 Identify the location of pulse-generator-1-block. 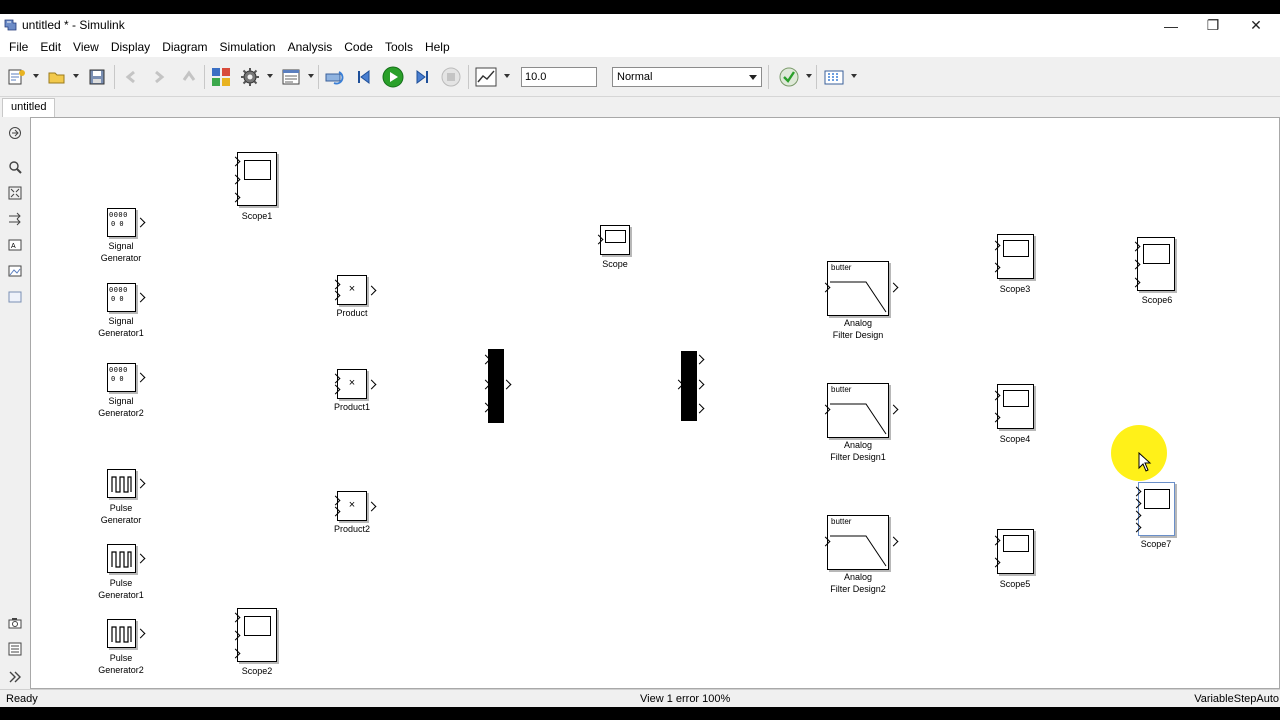
(121, 558).